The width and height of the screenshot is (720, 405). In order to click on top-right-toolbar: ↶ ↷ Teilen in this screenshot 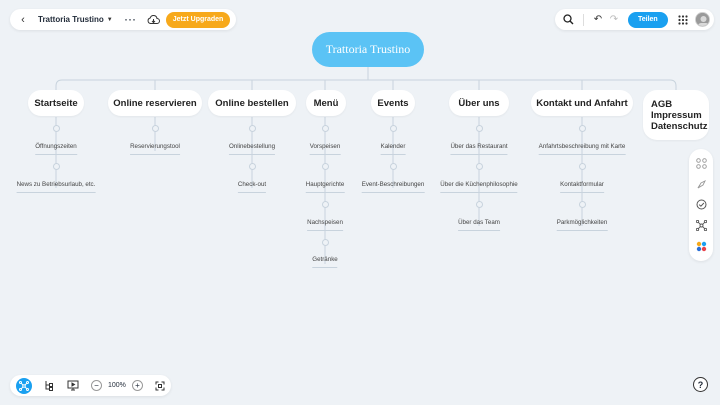, I will do `click(634, 19)`.